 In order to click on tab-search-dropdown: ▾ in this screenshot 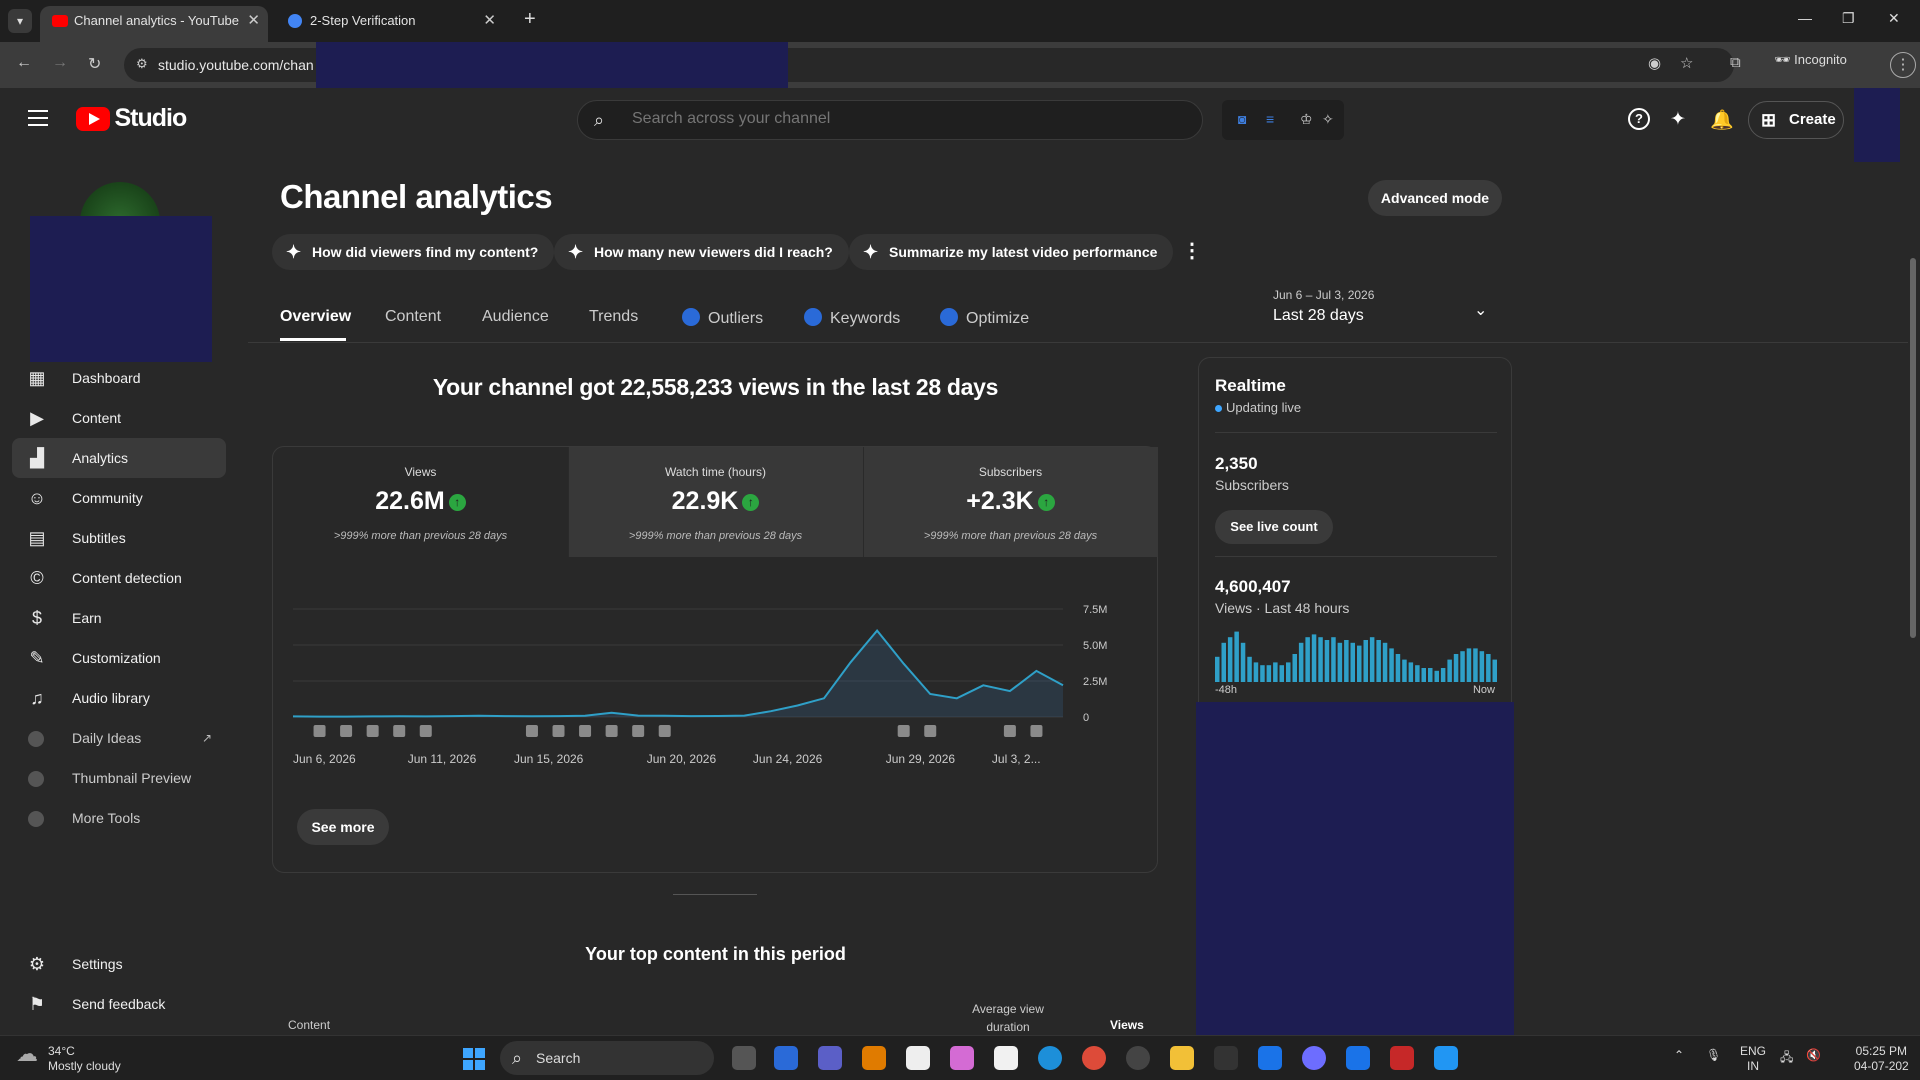, I will do `click(20, 21)`.